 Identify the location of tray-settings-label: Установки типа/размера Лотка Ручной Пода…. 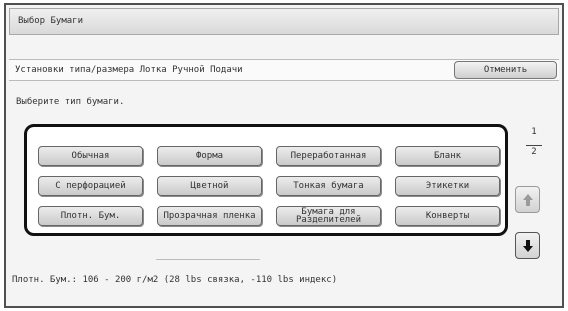
(129, 70).